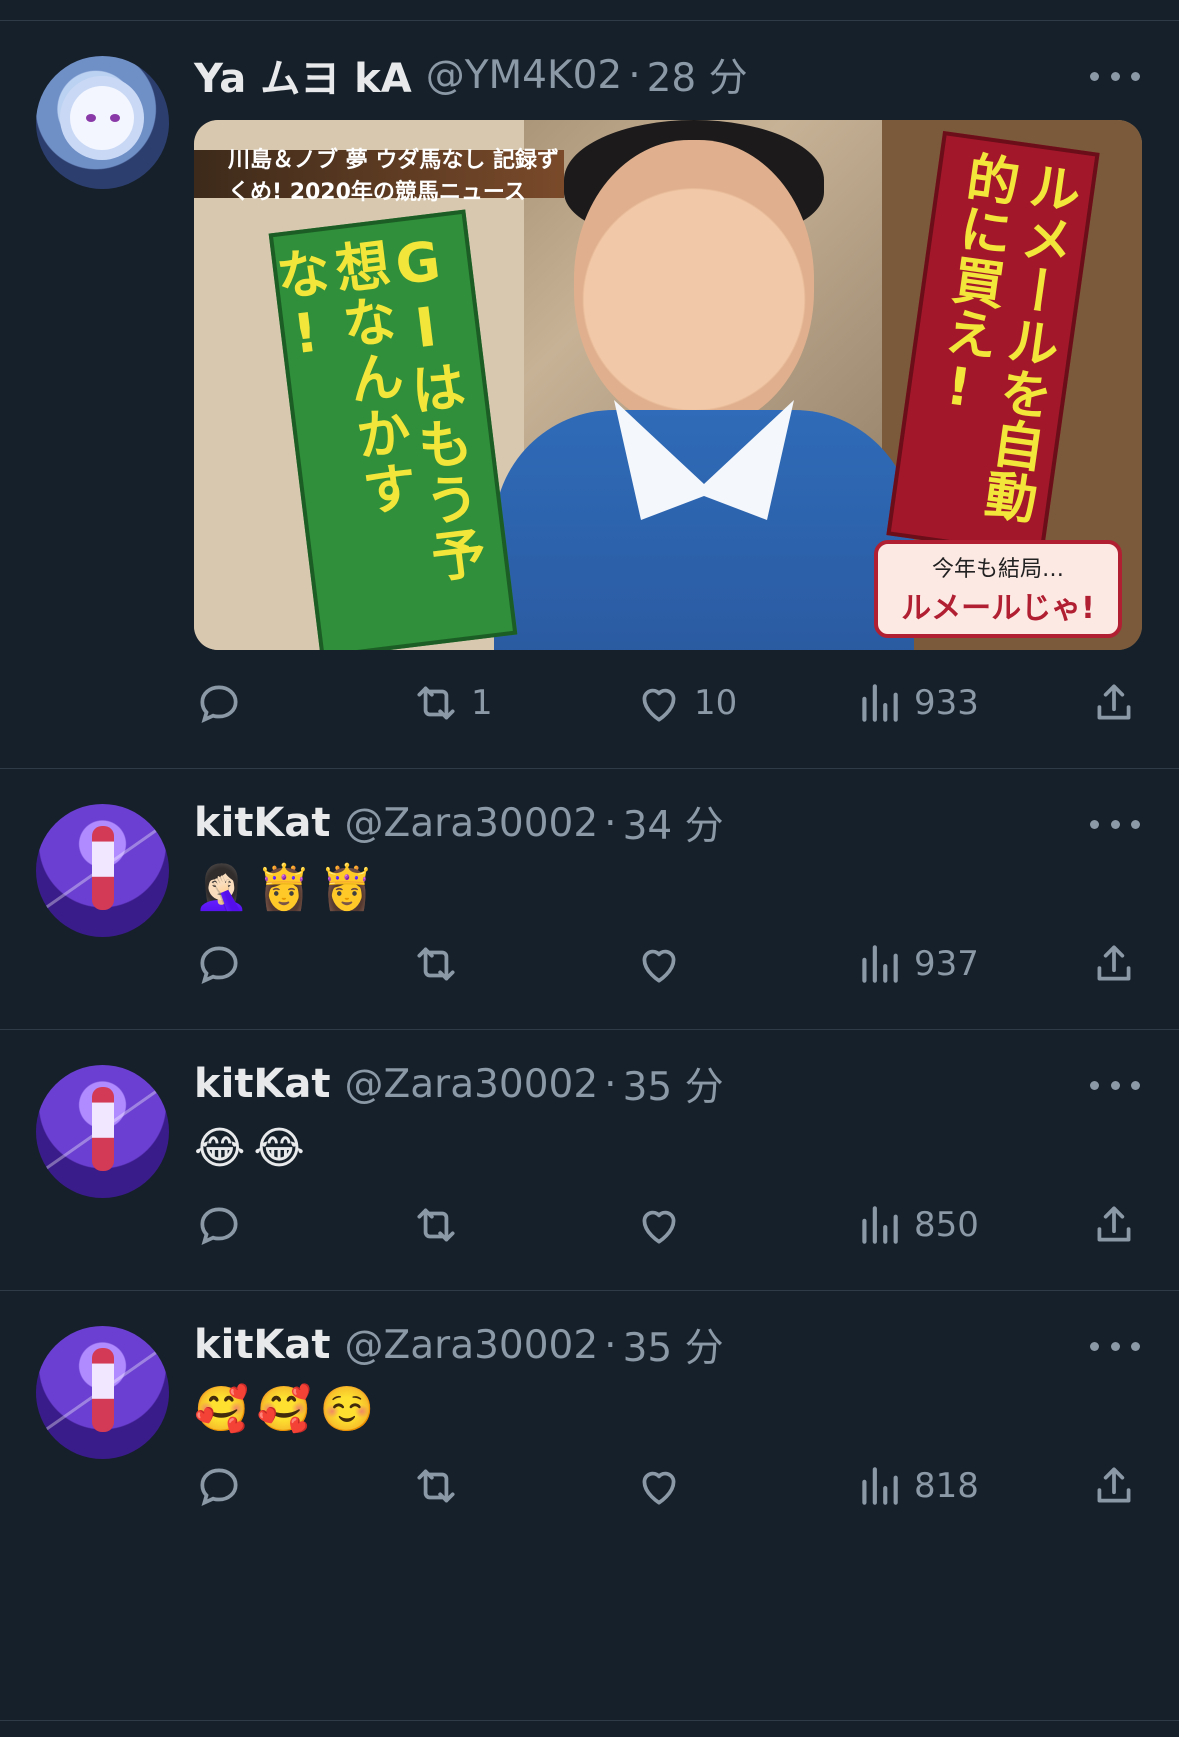  What do you see at coordinates (376, 408) in the screenshot?
I see `image-green-caption-text: GIはもう予想なんかすな!` at bounding box center [376, 408].